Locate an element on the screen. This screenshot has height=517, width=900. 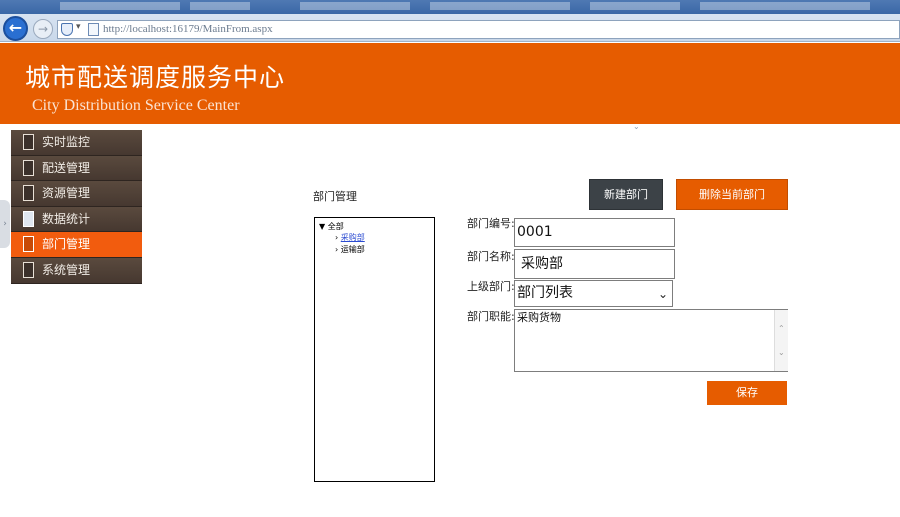
sidebar-item-department: 部门管理 is located at coordinates (76, 245).